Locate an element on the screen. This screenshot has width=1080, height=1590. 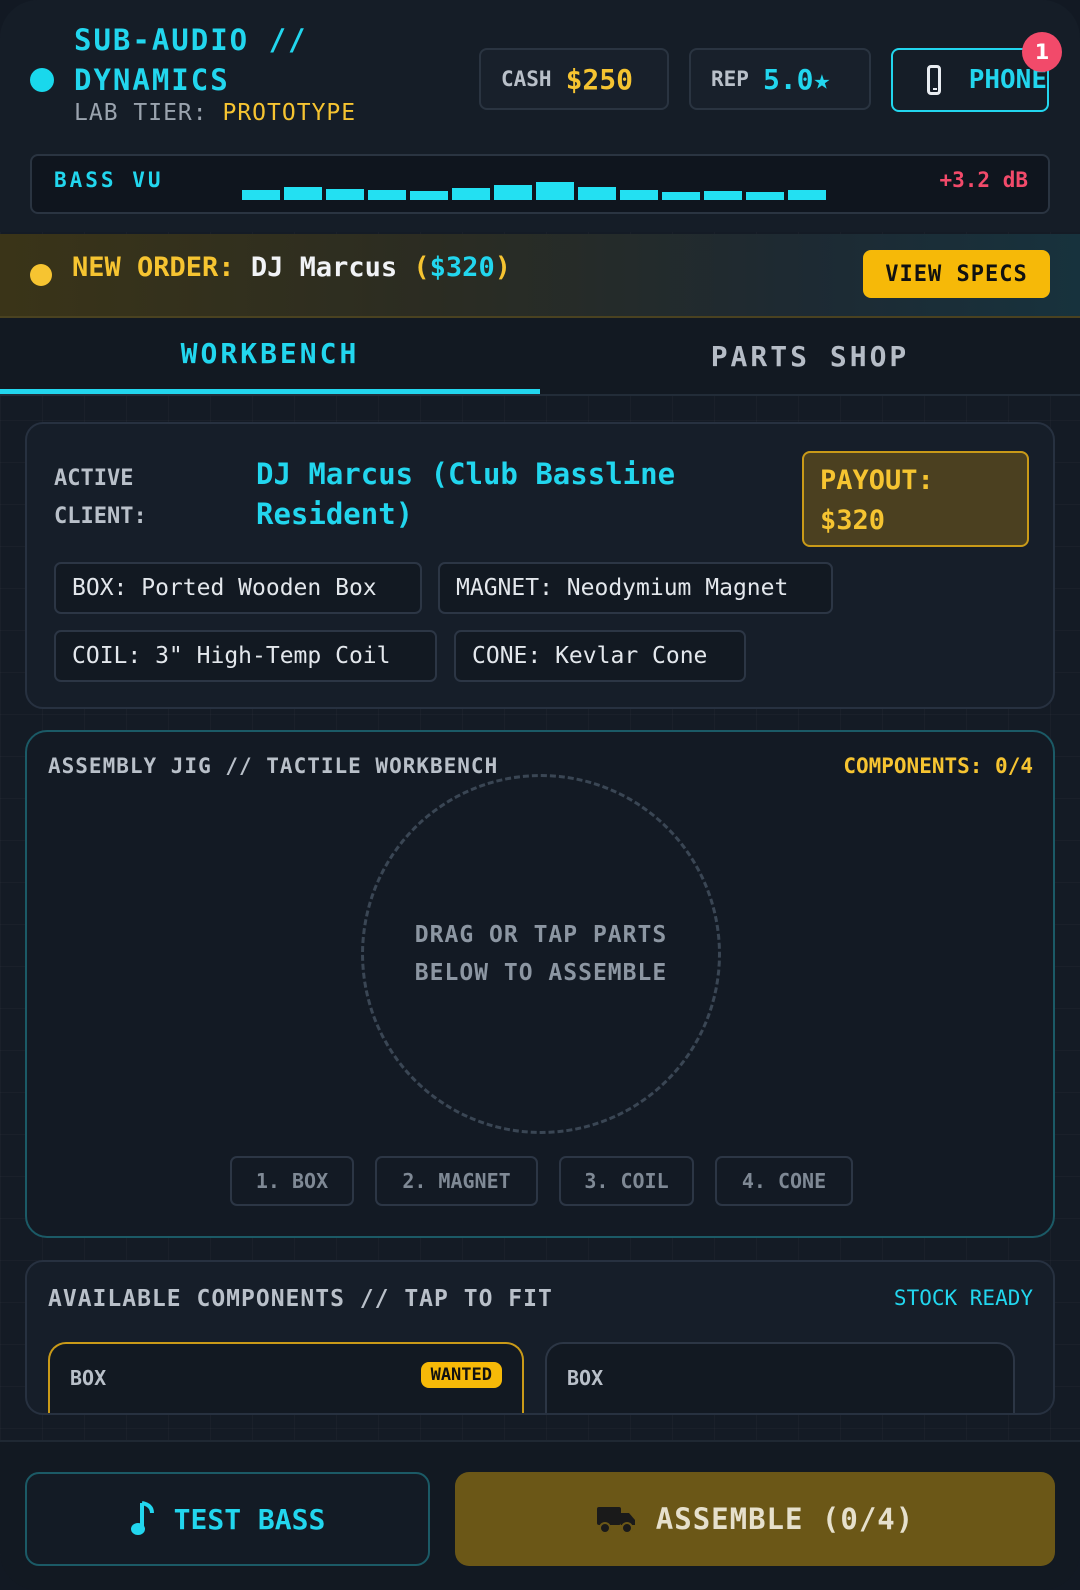
music-note-icon is located at coordinates (142, 1518).